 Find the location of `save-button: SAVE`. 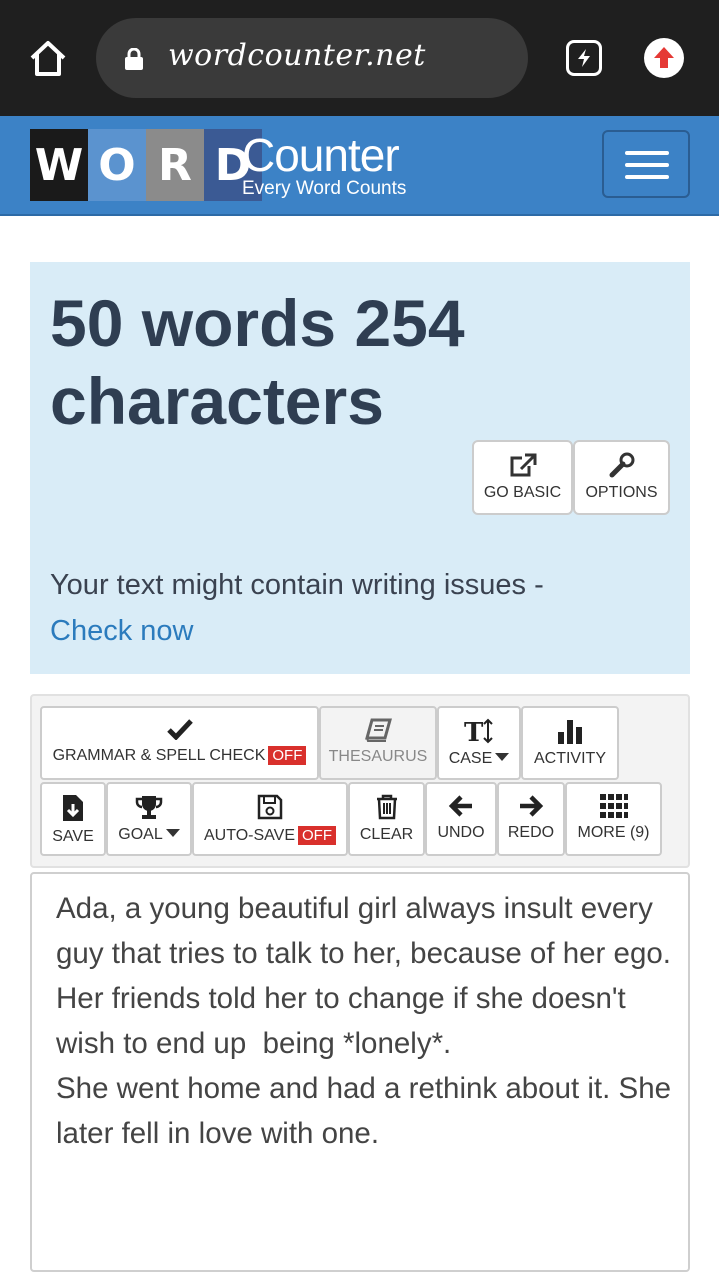

save-button: SAVE is located at coordinates (73, 819).